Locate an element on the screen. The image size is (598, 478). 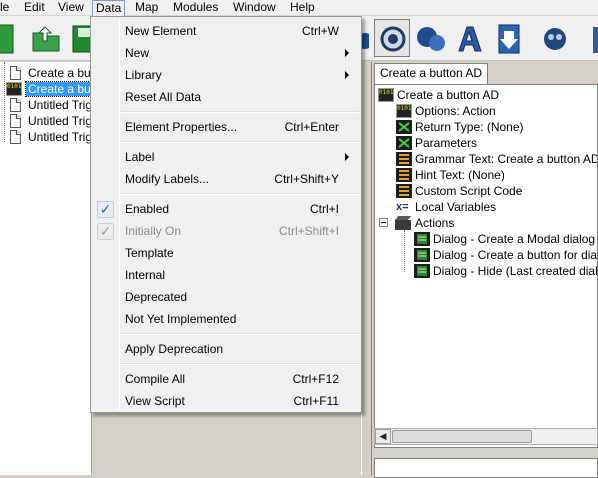
trigger-editor-button is located at coordinates (392, 38).